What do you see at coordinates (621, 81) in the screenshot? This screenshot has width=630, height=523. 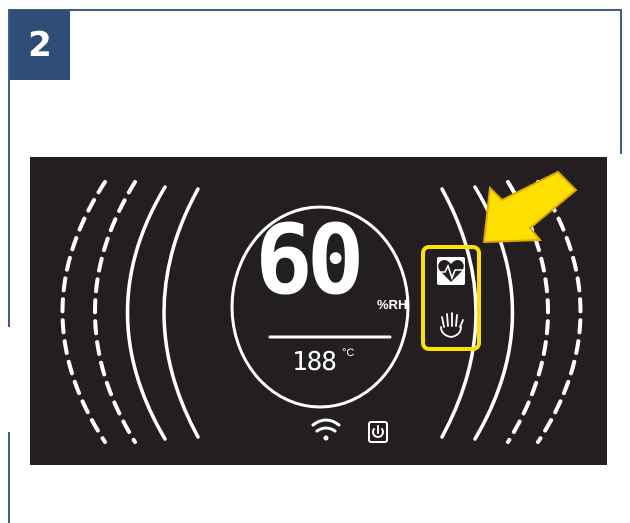 I see `frame-right-line` at bounding box center [621, 81].